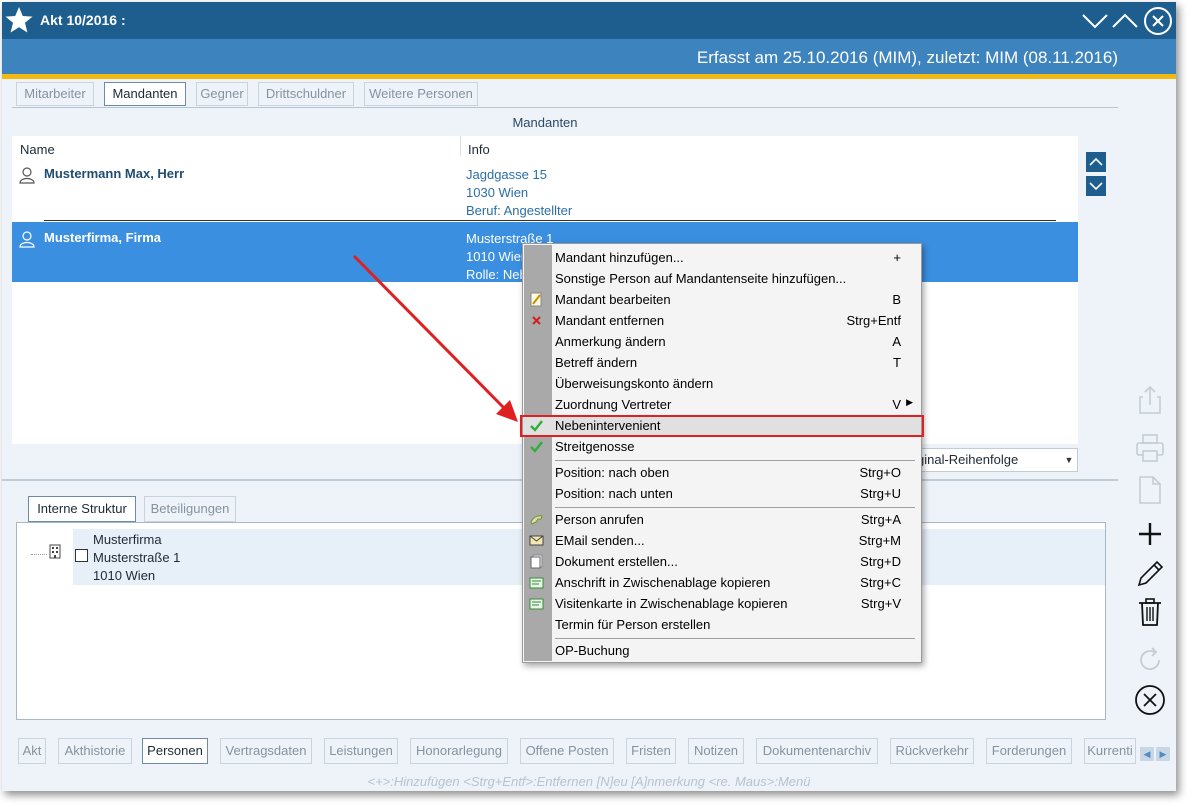 The height and width of the screenshot is (807, 1196). Describe the element at coordinates (145, 94) in the screenshot. I see `tab-mandanten: Mandanten` at that location.